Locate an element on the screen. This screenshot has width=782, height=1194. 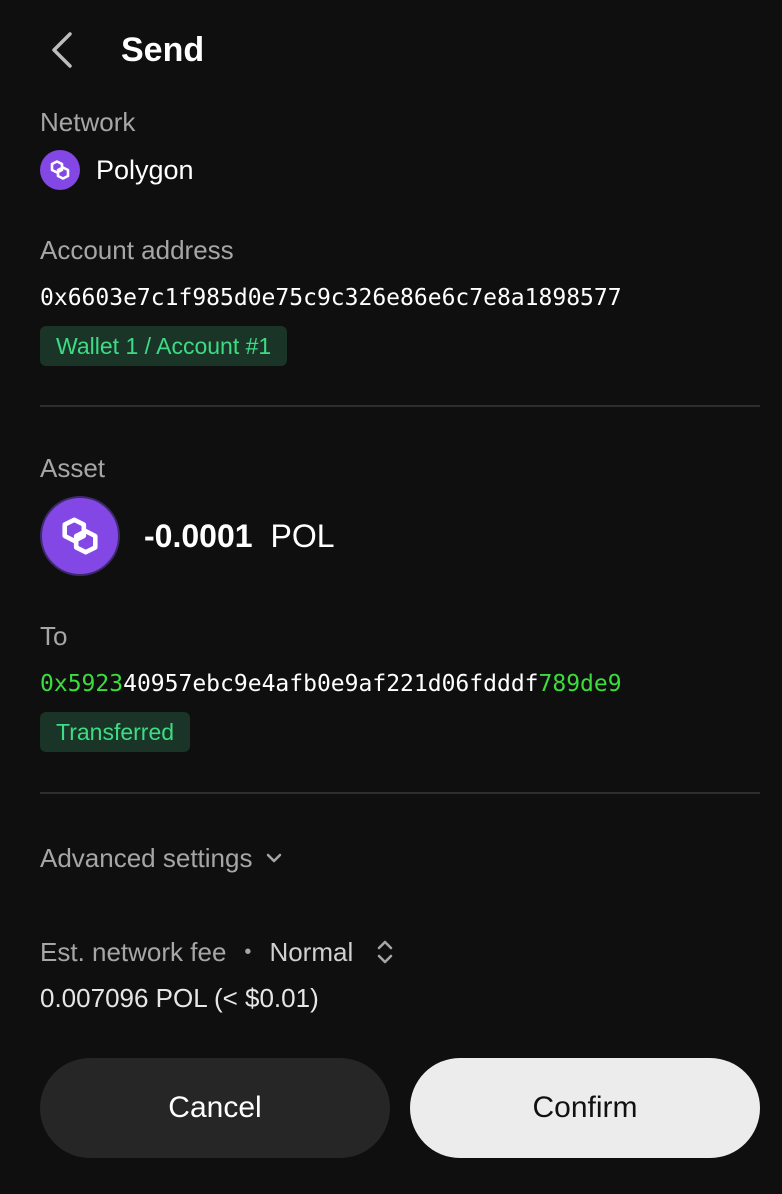
network-label: Network is located at coordinates (88, 122).